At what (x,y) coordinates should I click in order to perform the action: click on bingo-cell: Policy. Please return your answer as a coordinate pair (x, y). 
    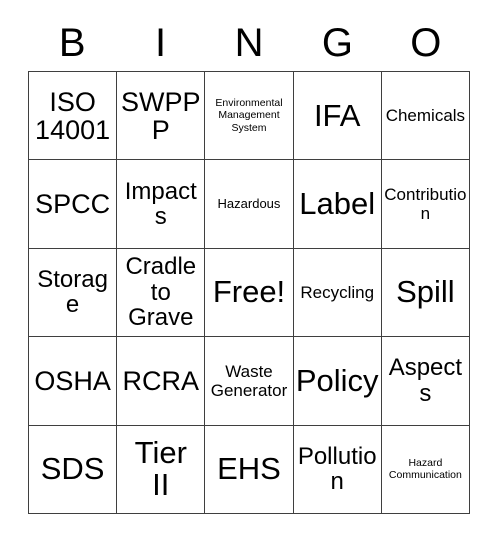
    Looking at the image, I should click on (337, 381).